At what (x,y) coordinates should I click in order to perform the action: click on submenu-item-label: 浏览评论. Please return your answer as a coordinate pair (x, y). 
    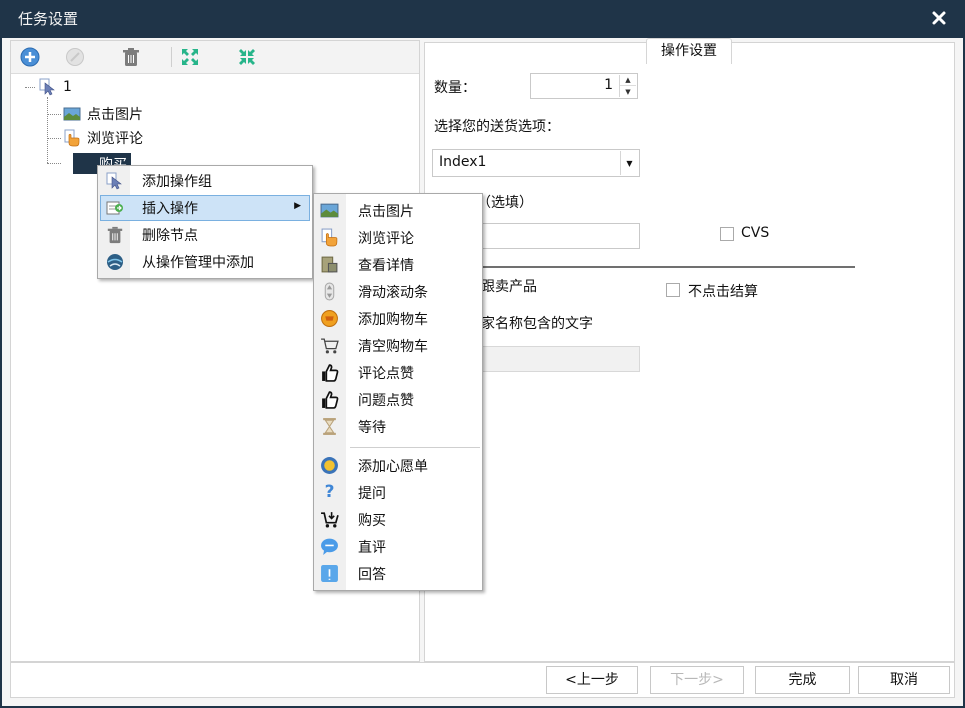
    Looking at the image, I should click on (386, 239).